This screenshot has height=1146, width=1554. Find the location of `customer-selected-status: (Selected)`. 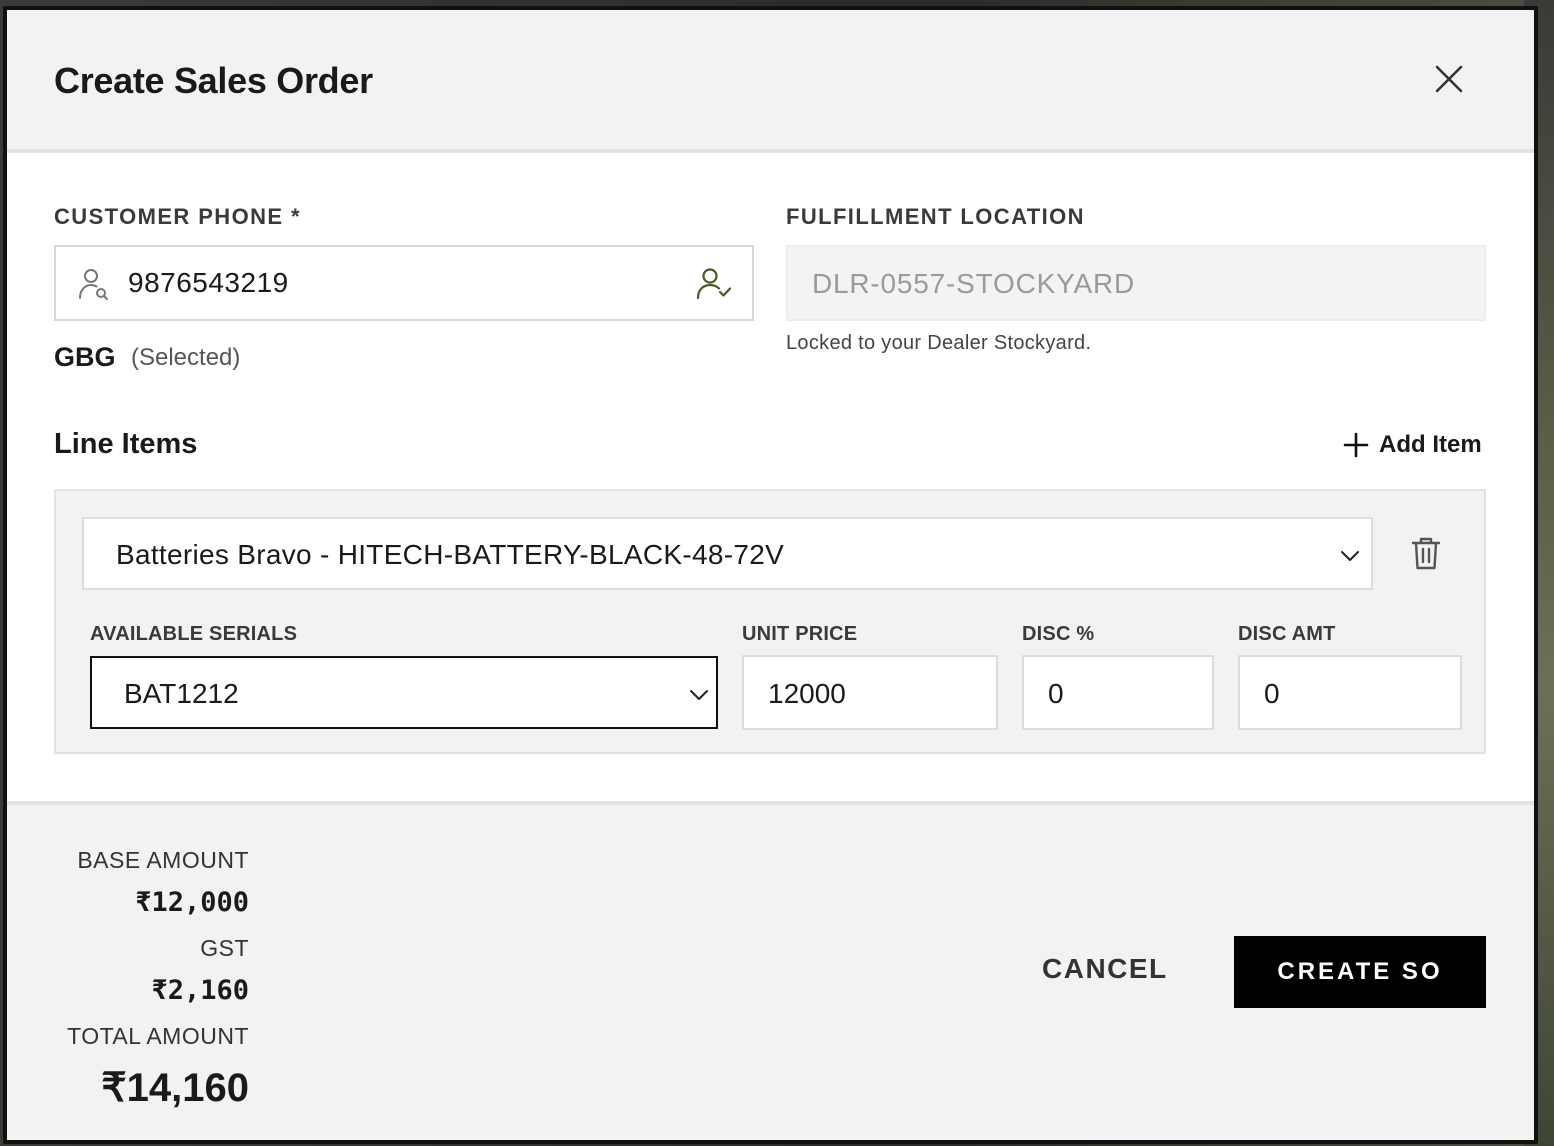

customer-selected-status: (Selected) is located at coordinates (186, 357).